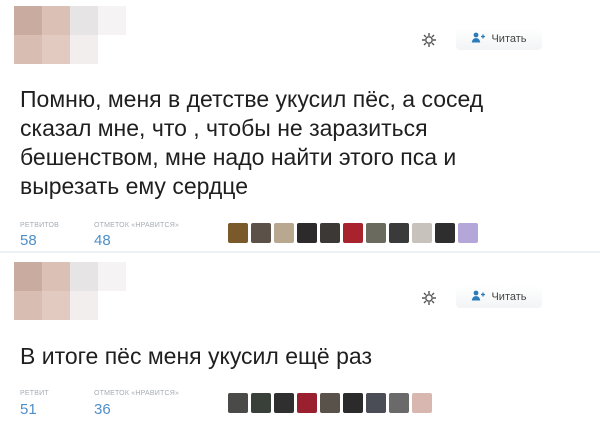 The width and height of the screenshot is (600, 440). What do you see at coordinates (28, 409) in the screenshot?
I see `retweets-count: 51` at bounding box center [28, 409].